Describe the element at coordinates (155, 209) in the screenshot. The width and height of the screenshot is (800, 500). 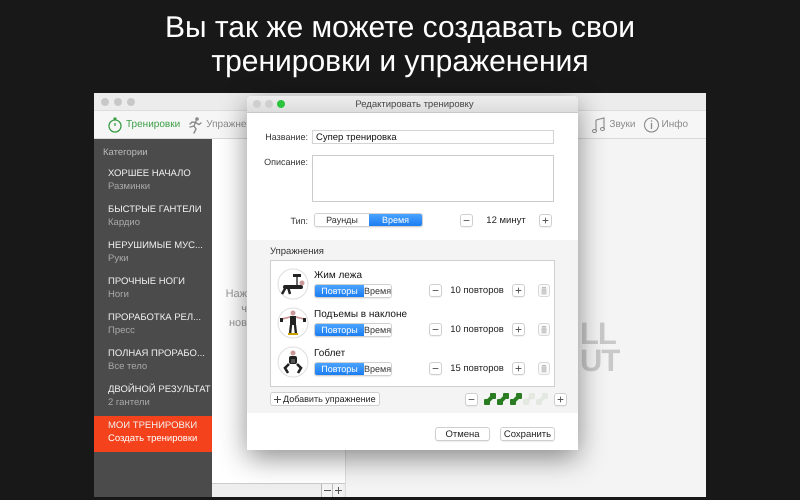
I see `item-title: БЫСТРЫЕ ГАНТЕЛИ` at that location.